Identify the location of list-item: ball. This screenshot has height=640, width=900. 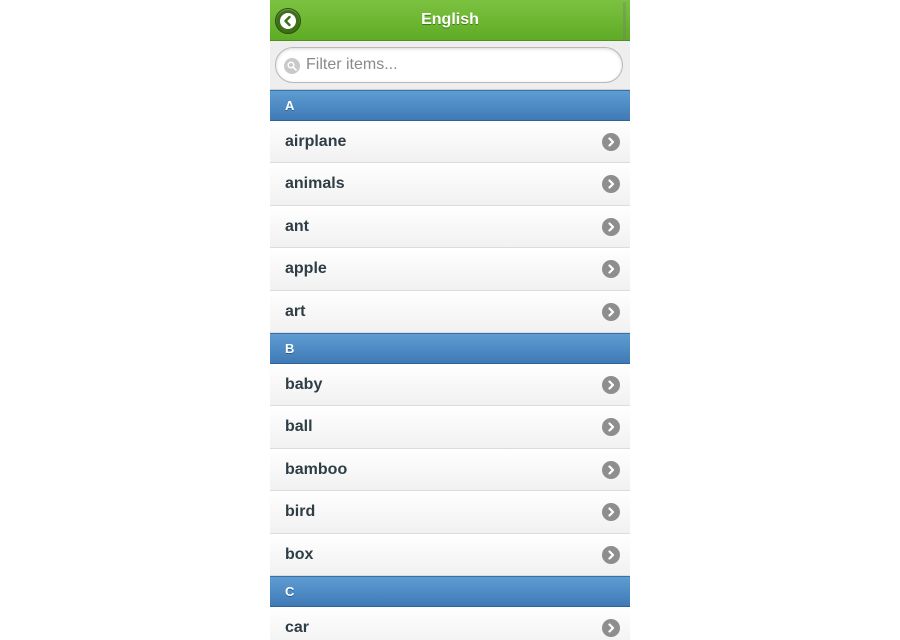
(450, 427).